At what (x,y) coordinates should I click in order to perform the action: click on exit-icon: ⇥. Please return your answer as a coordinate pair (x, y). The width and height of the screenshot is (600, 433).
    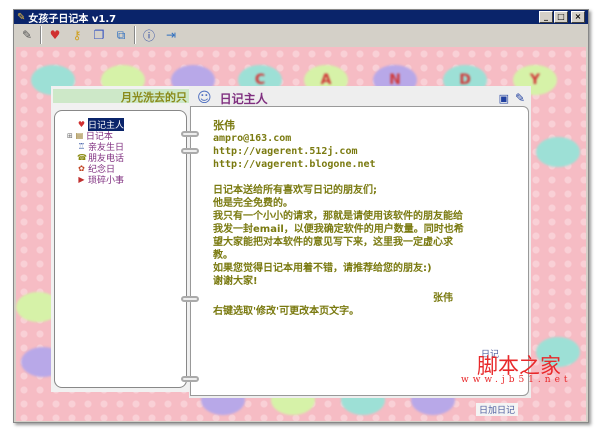
    Looking at the image, I should click on (171, 35).